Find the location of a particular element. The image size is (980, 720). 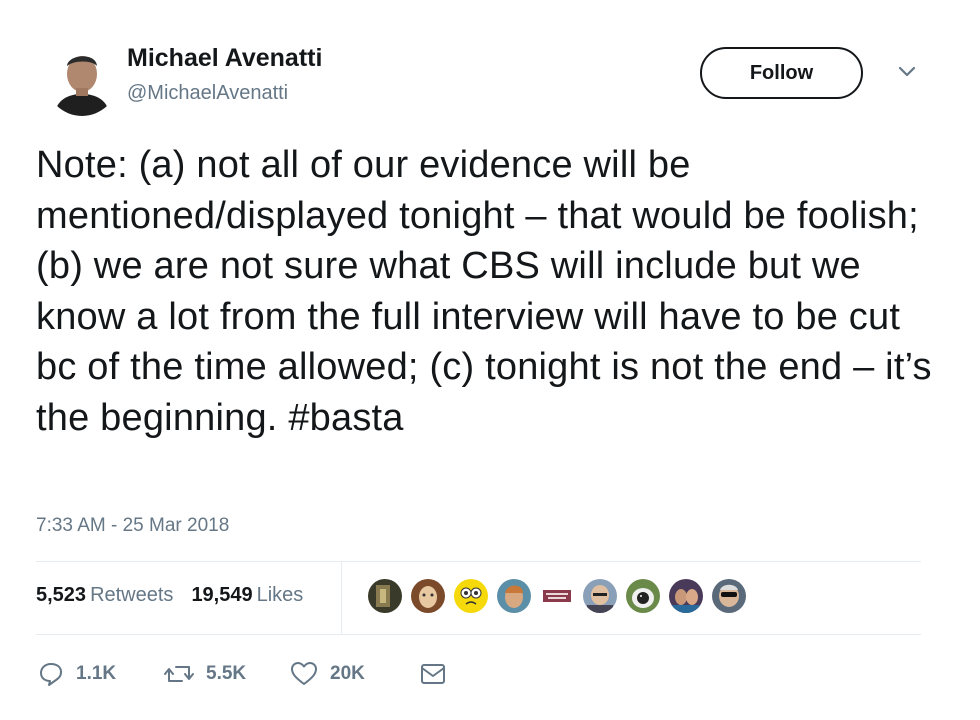

likes-count: 19,549 is located at coordinates (222, 595).